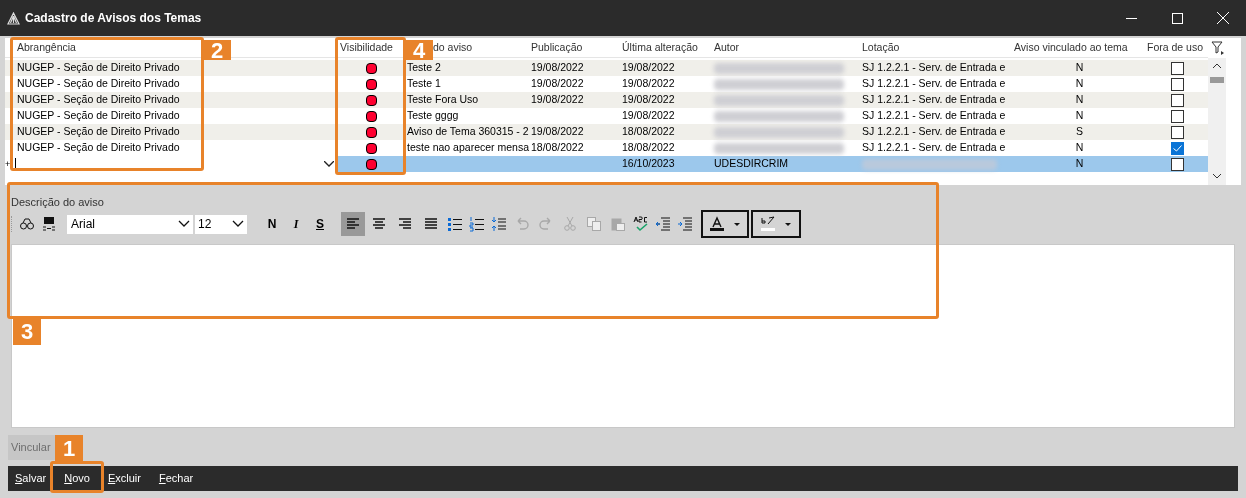  Describe the element at coordinates (1217, 121) in the screenshot. I see `scrollbar` at that location.